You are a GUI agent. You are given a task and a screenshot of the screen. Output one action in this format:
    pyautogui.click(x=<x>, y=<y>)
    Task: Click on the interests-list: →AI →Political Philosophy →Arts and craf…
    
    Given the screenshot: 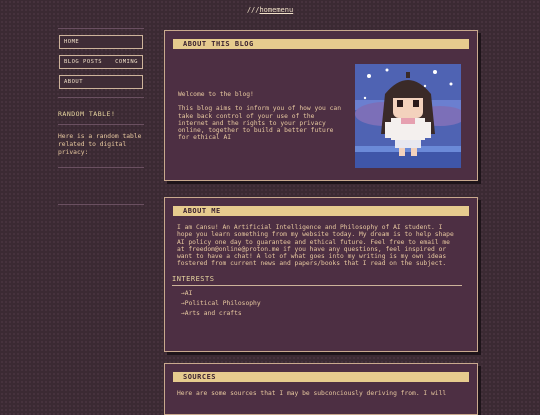 What is the action you would take?
    pyautogui.click(x=321, y=303)
    